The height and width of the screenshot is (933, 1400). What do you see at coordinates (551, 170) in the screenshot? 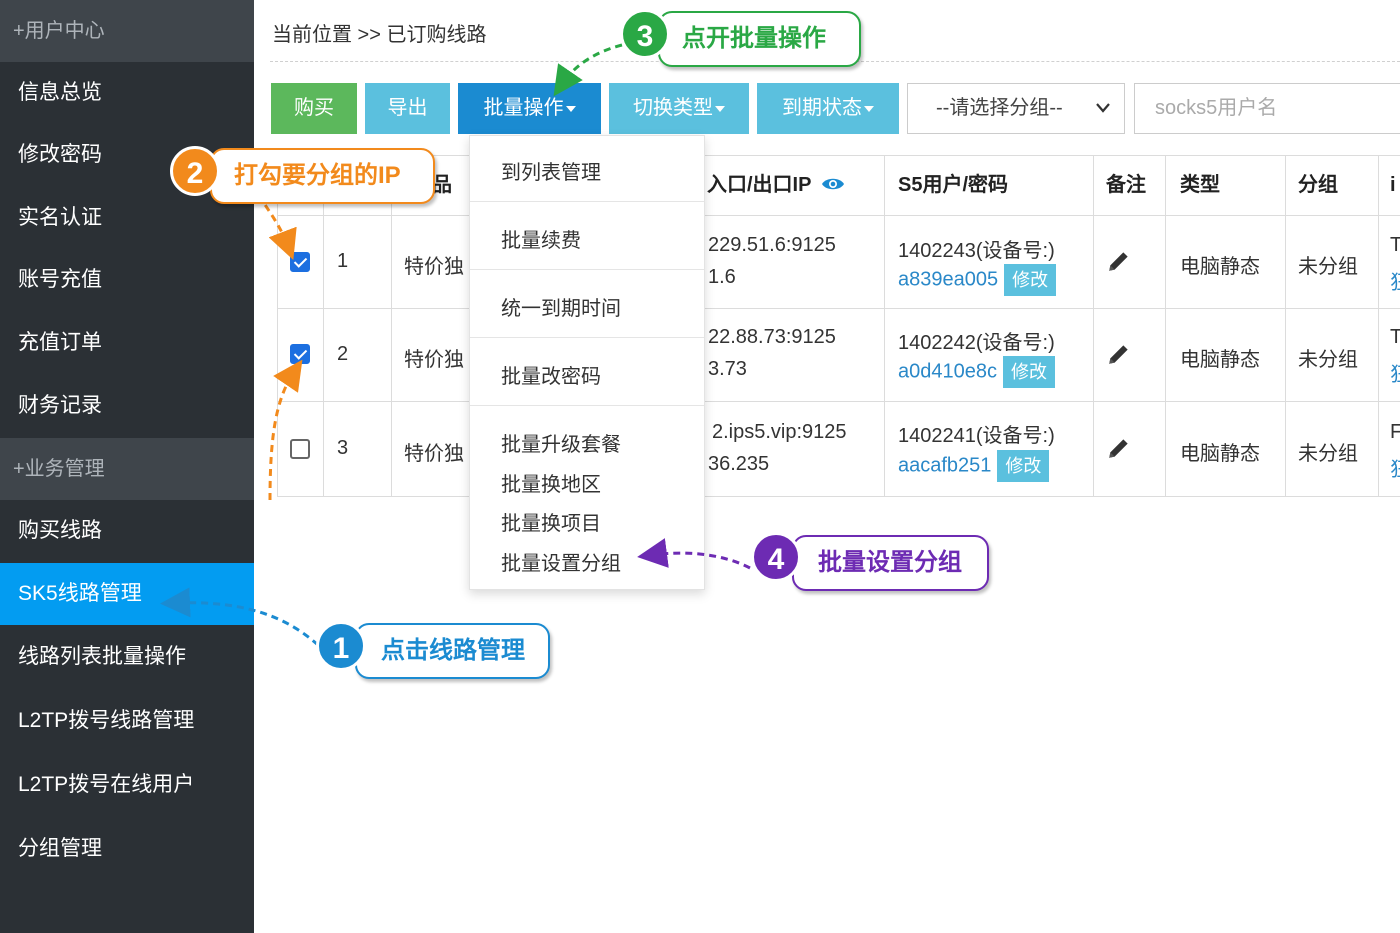
I see `menu-item-to-list-management: 到列表管理` at bounding box center [551, 170].